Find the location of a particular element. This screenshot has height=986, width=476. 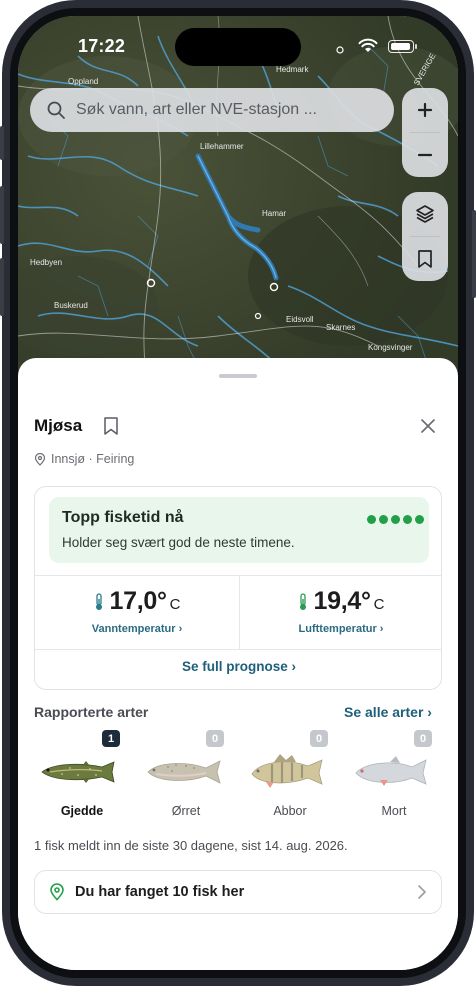

best-time-title: Topp fisketid nå is located at coordinates (123, 517).